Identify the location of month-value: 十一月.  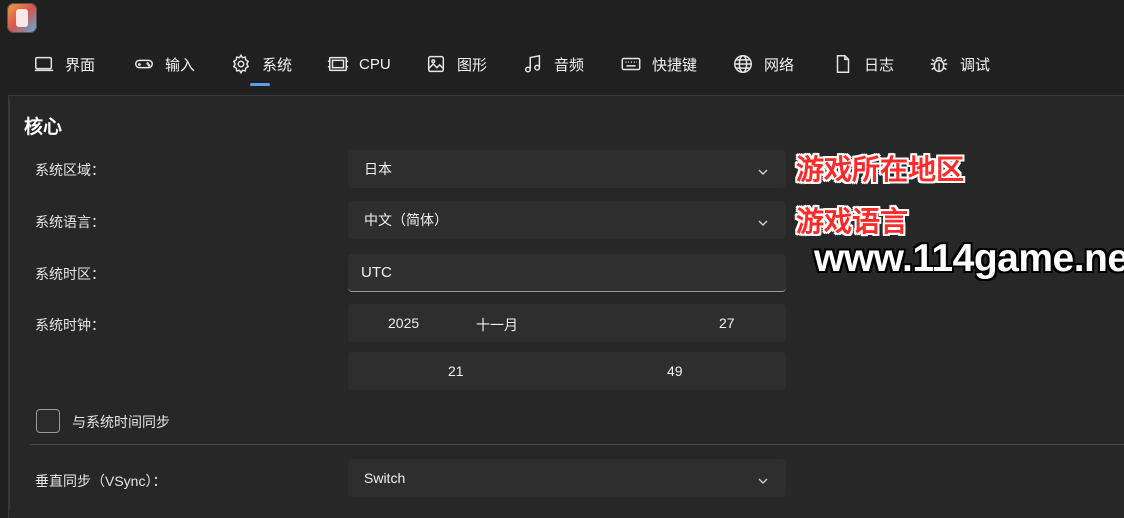
(497, 325).